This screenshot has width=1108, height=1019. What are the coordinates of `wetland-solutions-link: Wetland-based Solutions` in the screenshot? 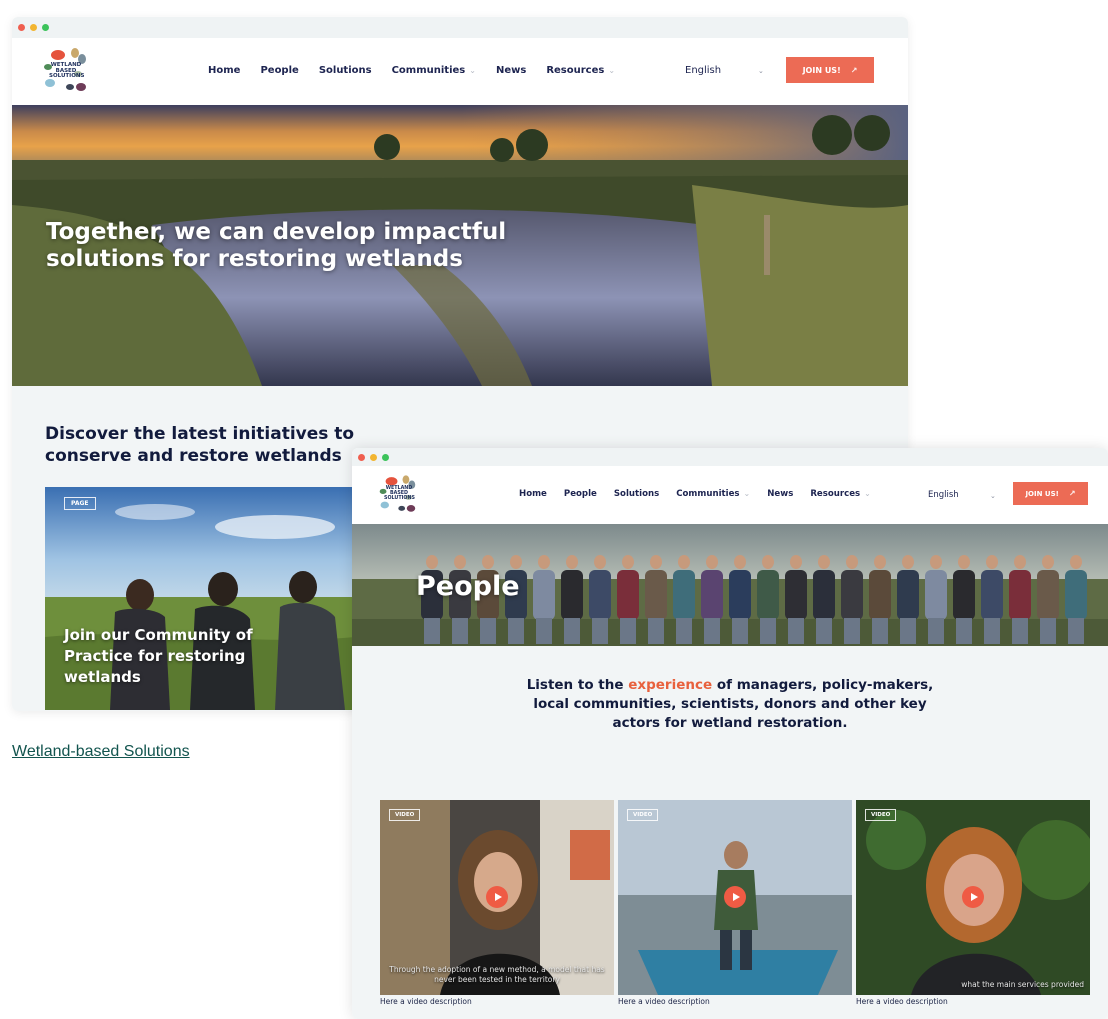 It's located at (101, 752).